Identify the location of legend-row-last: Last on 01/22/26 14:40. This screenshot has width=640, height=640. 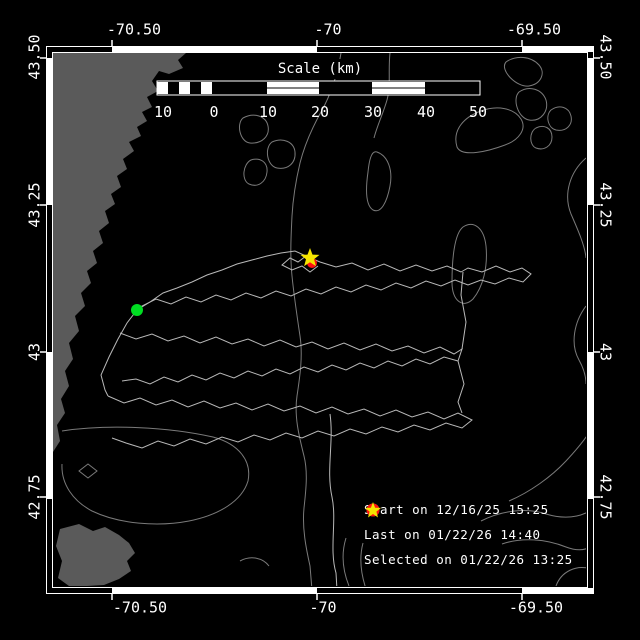
(468, 522).